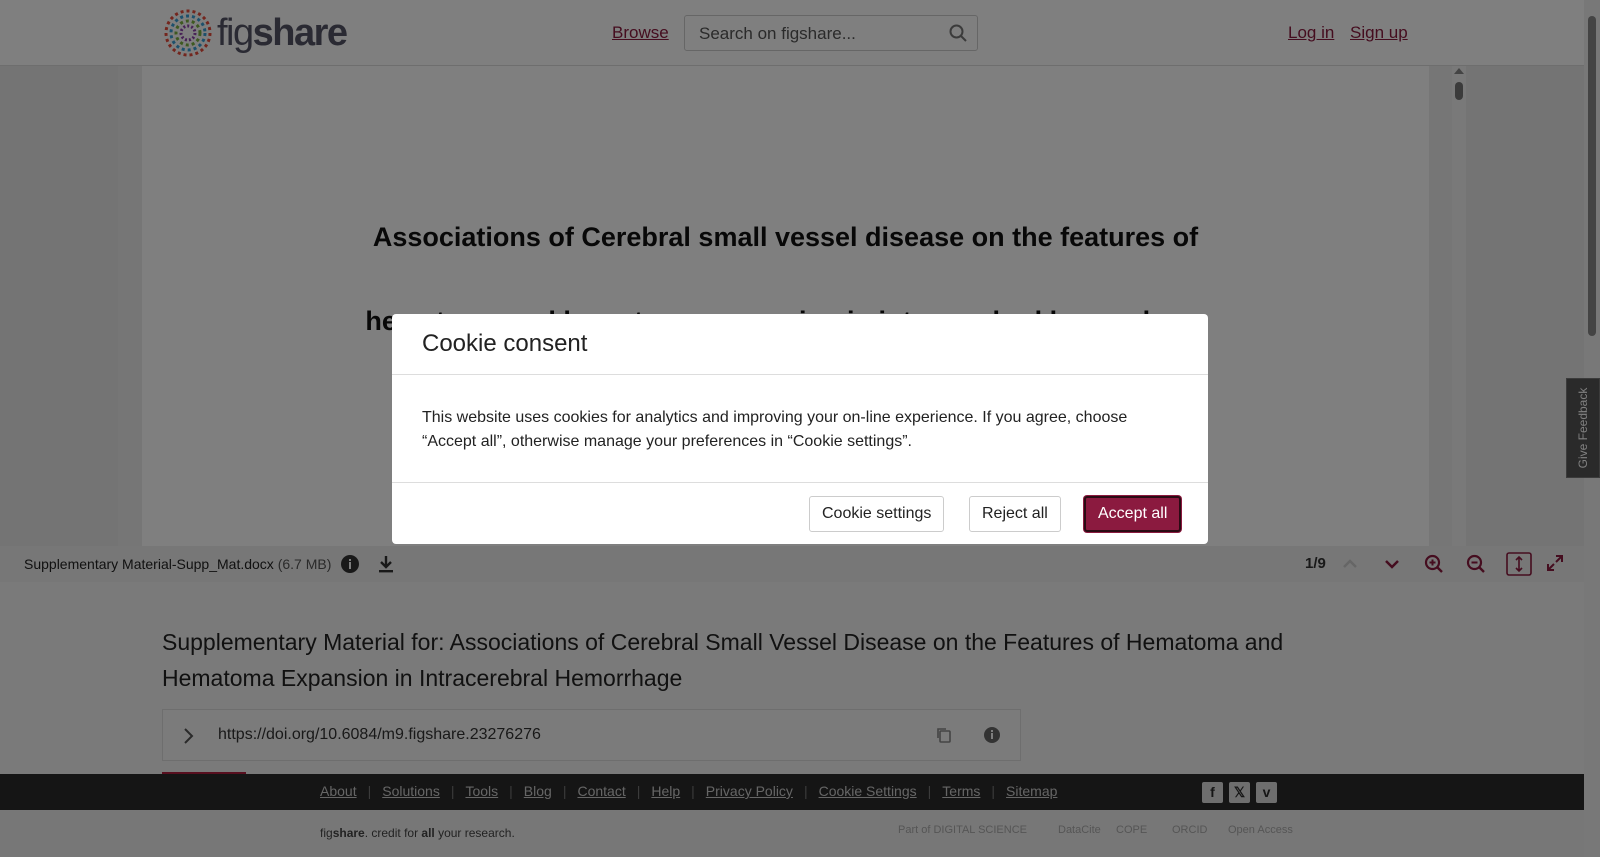 This screenshot has height=857, width=1600. I want to click on reject-all-button: Reject all, so click(1015, 514).